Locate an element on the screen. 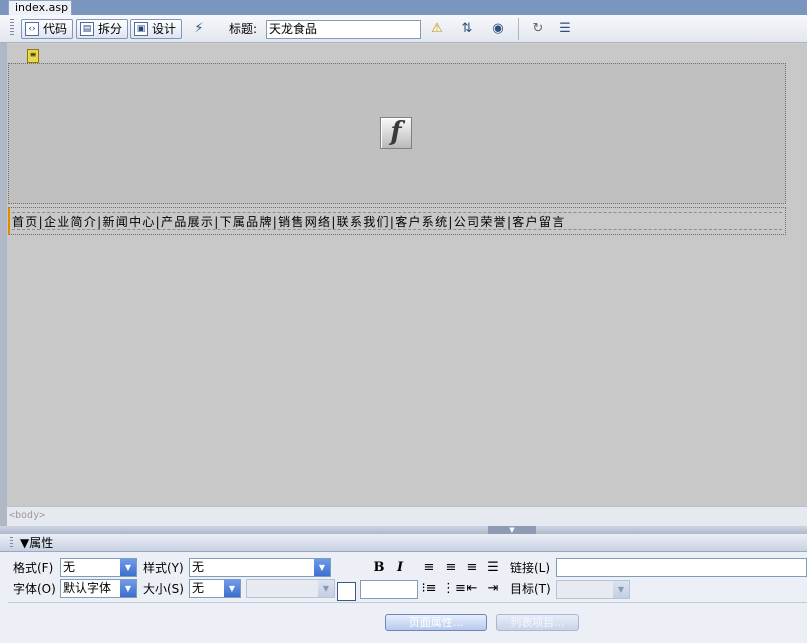 The width and height of the screenshot is (807, 643). document-tab-index-asp: index.asp is located at coordinates (40, 7).